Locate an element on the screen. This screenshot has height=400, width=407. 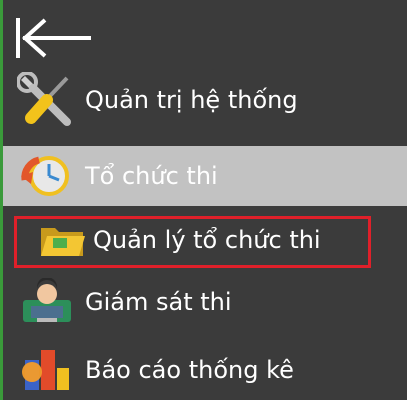
menu-item-statistics-report: Báo cáo thống kê is located at coordinates (205, 370).